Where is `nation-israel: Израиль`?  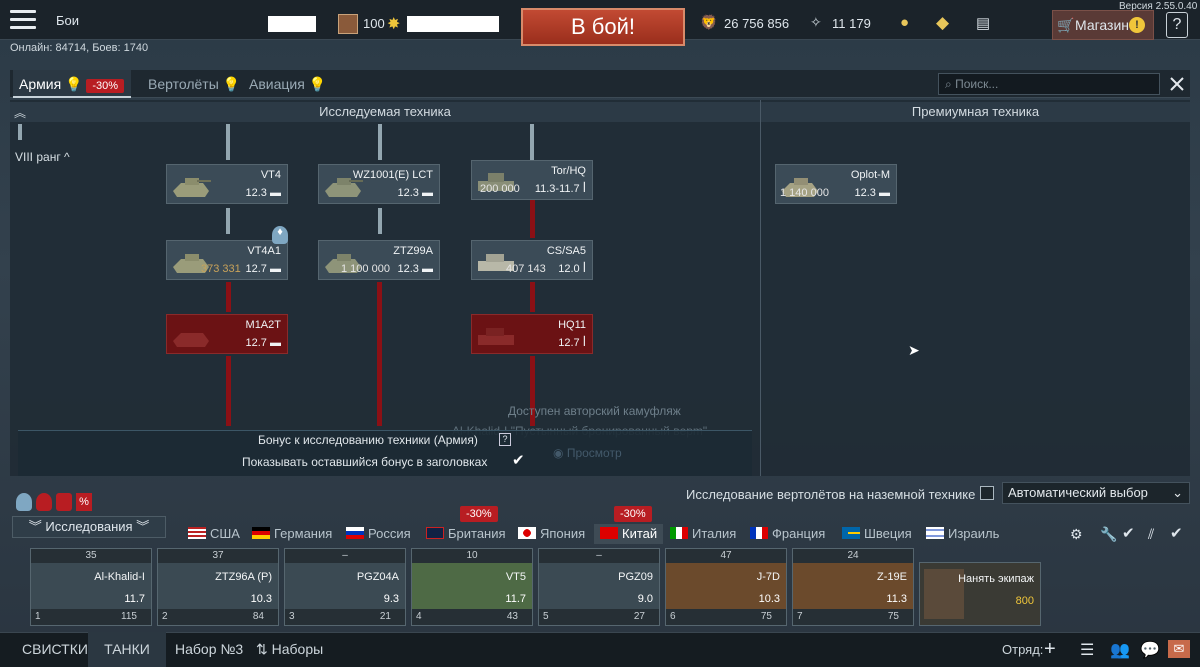 nation-israel: Израиль is located at coordinates (962, 533).